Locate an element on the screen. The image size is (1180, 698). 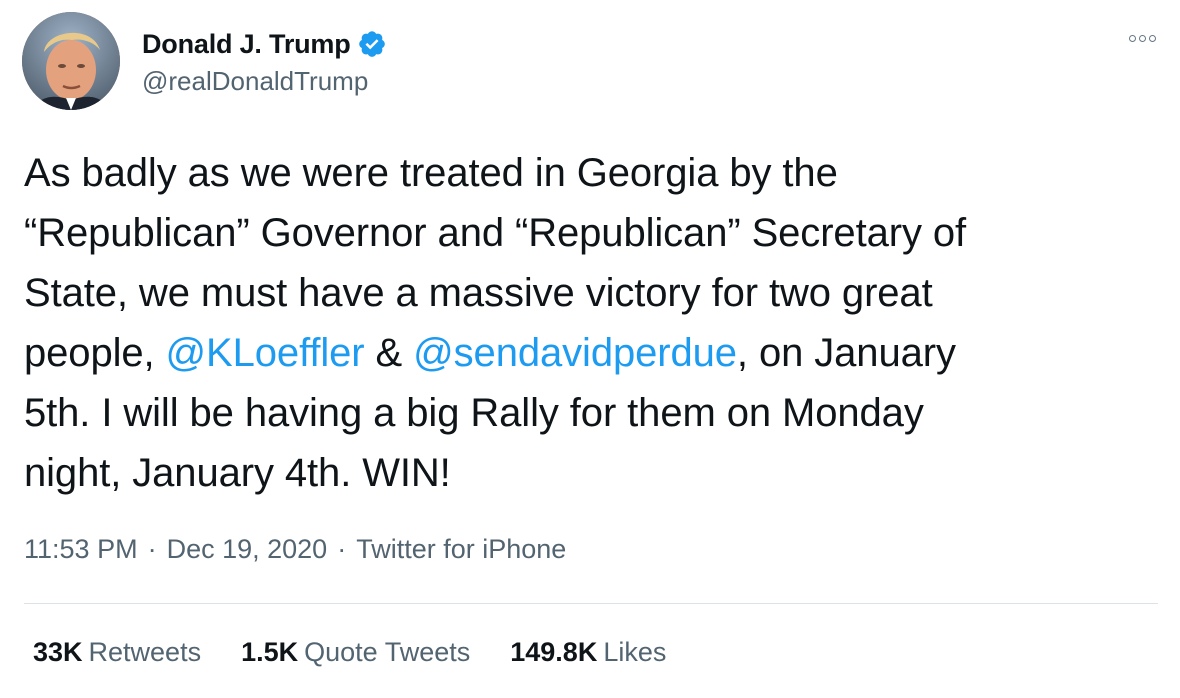
tweet-text-segment: & is located at coordinates (389, 353).